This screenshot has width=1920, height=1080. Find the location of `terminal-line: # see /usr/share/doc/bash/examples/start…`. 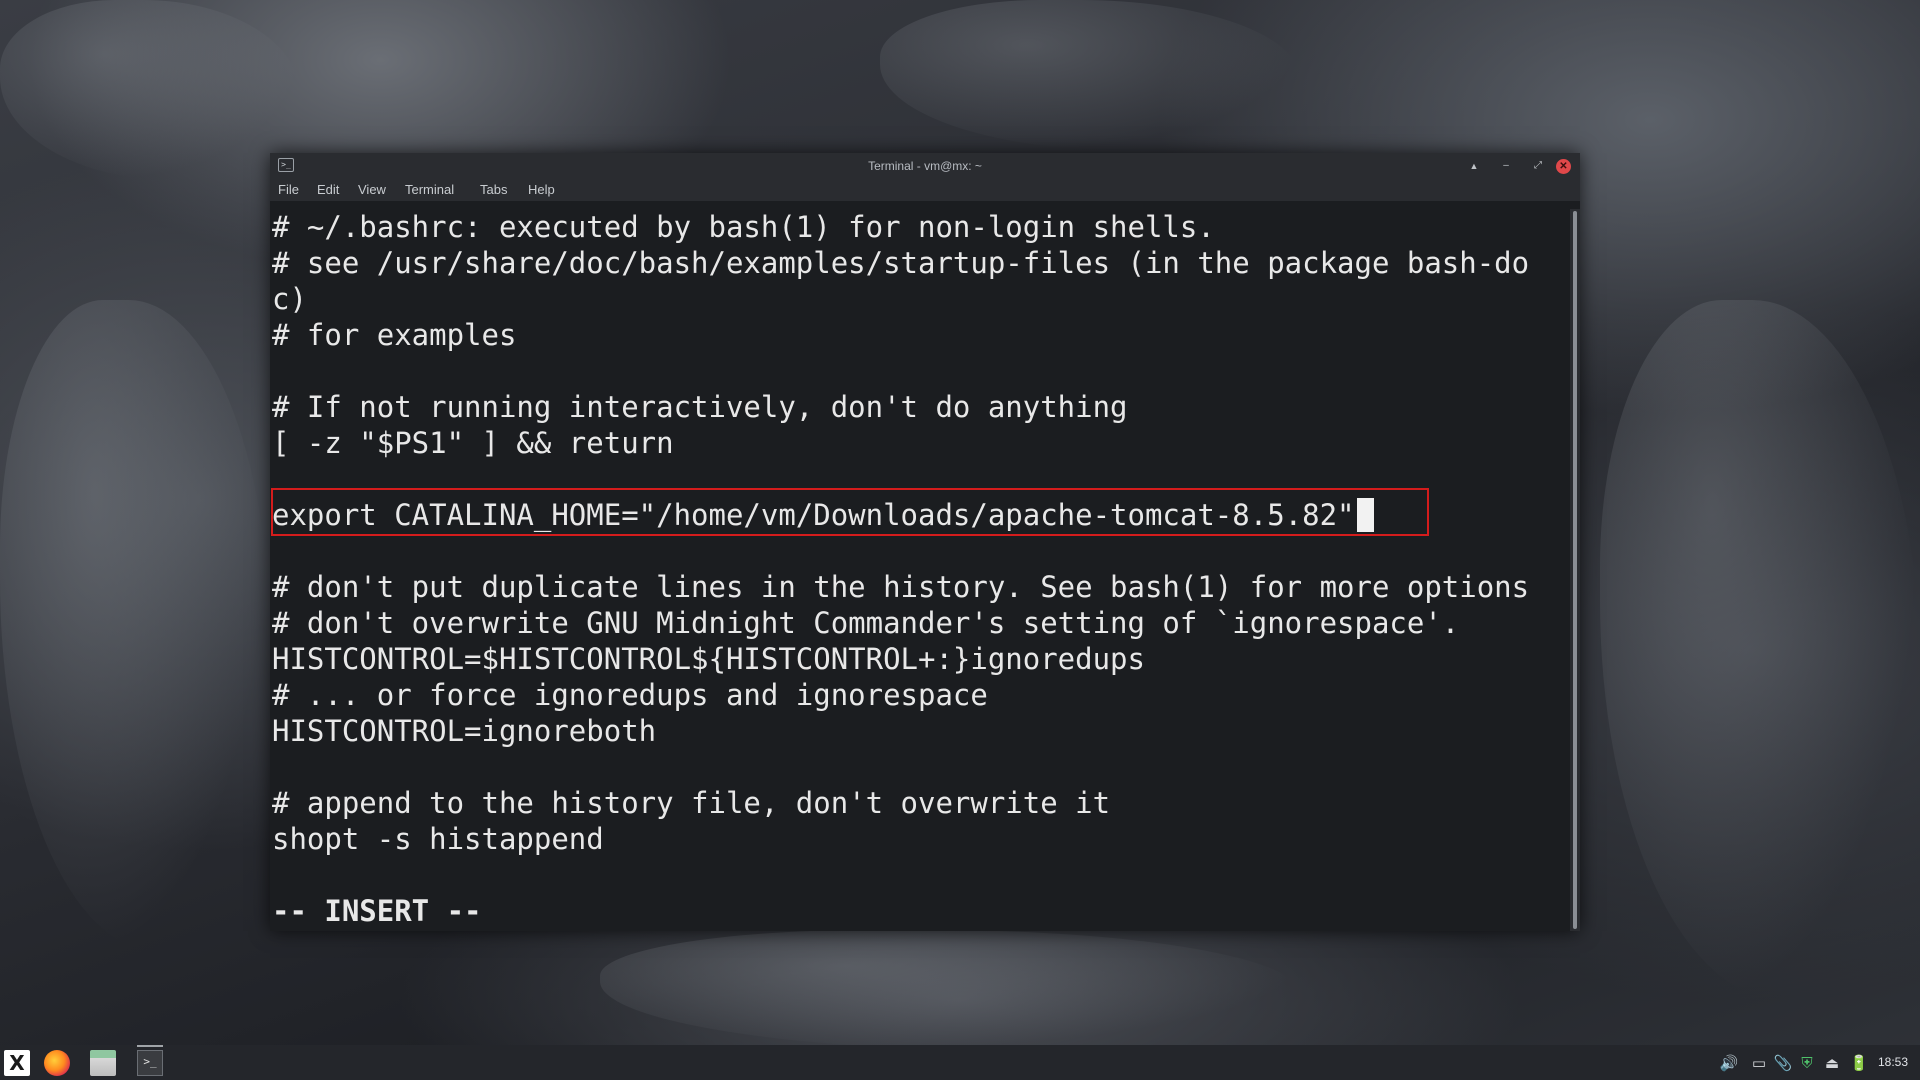

terminal-line: # see /usr/share/doc/bash/examples/start… is located at coordinates (901, 263).